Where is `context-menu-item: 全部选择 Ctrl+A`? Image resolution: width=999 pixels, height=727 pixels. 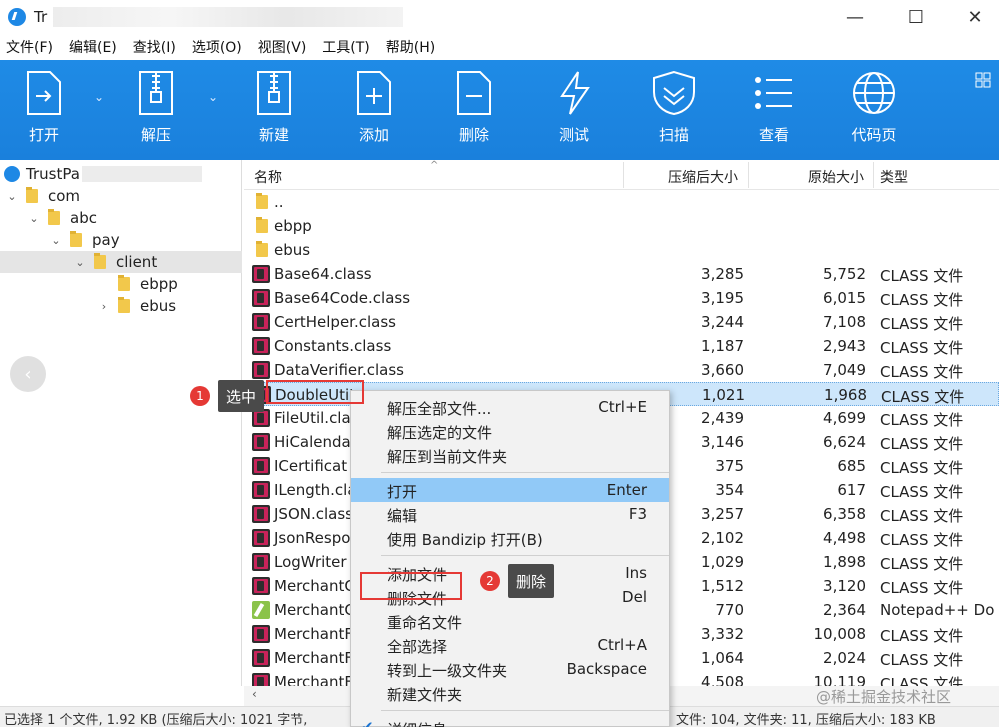 context-menu-item: 全部选择 Ctrl+A is located at coordinates (510, 645).